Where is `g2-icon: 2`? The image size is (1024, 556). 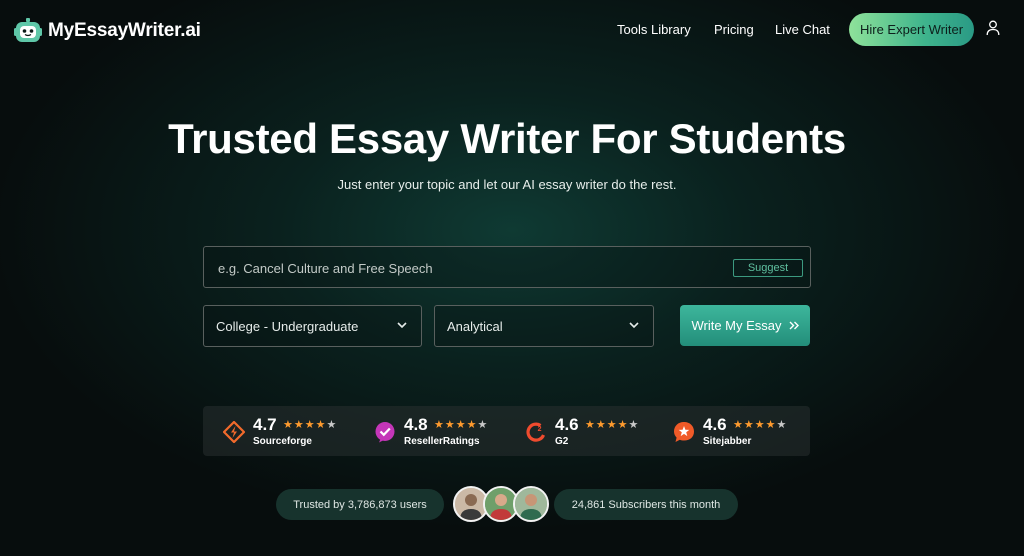 g2-icon: 2 is located at coordinates (535, 432).